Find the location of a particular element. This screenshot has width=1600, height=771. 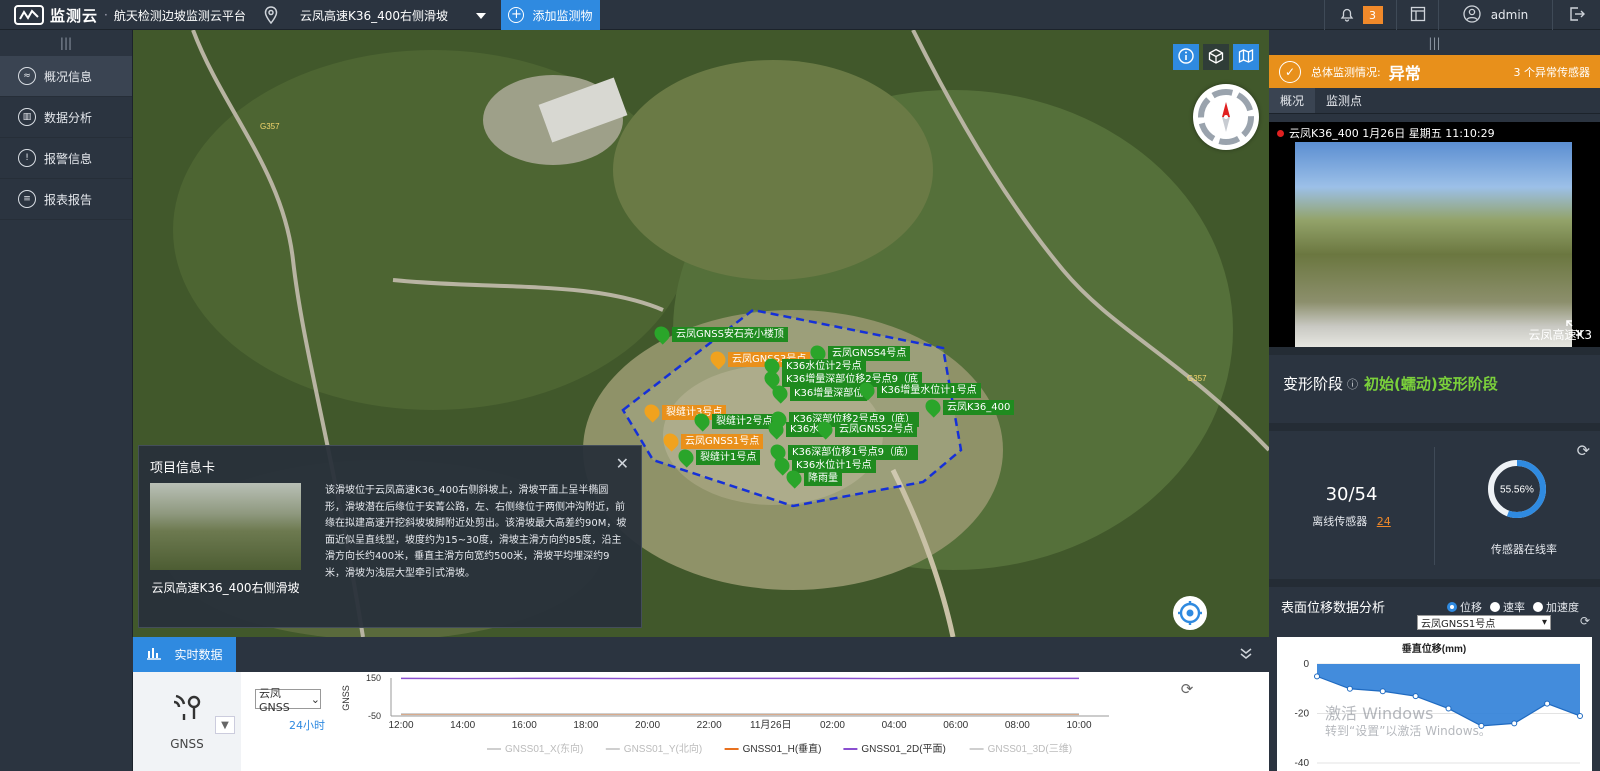

compass-control is located at coordinates (1226, 117).